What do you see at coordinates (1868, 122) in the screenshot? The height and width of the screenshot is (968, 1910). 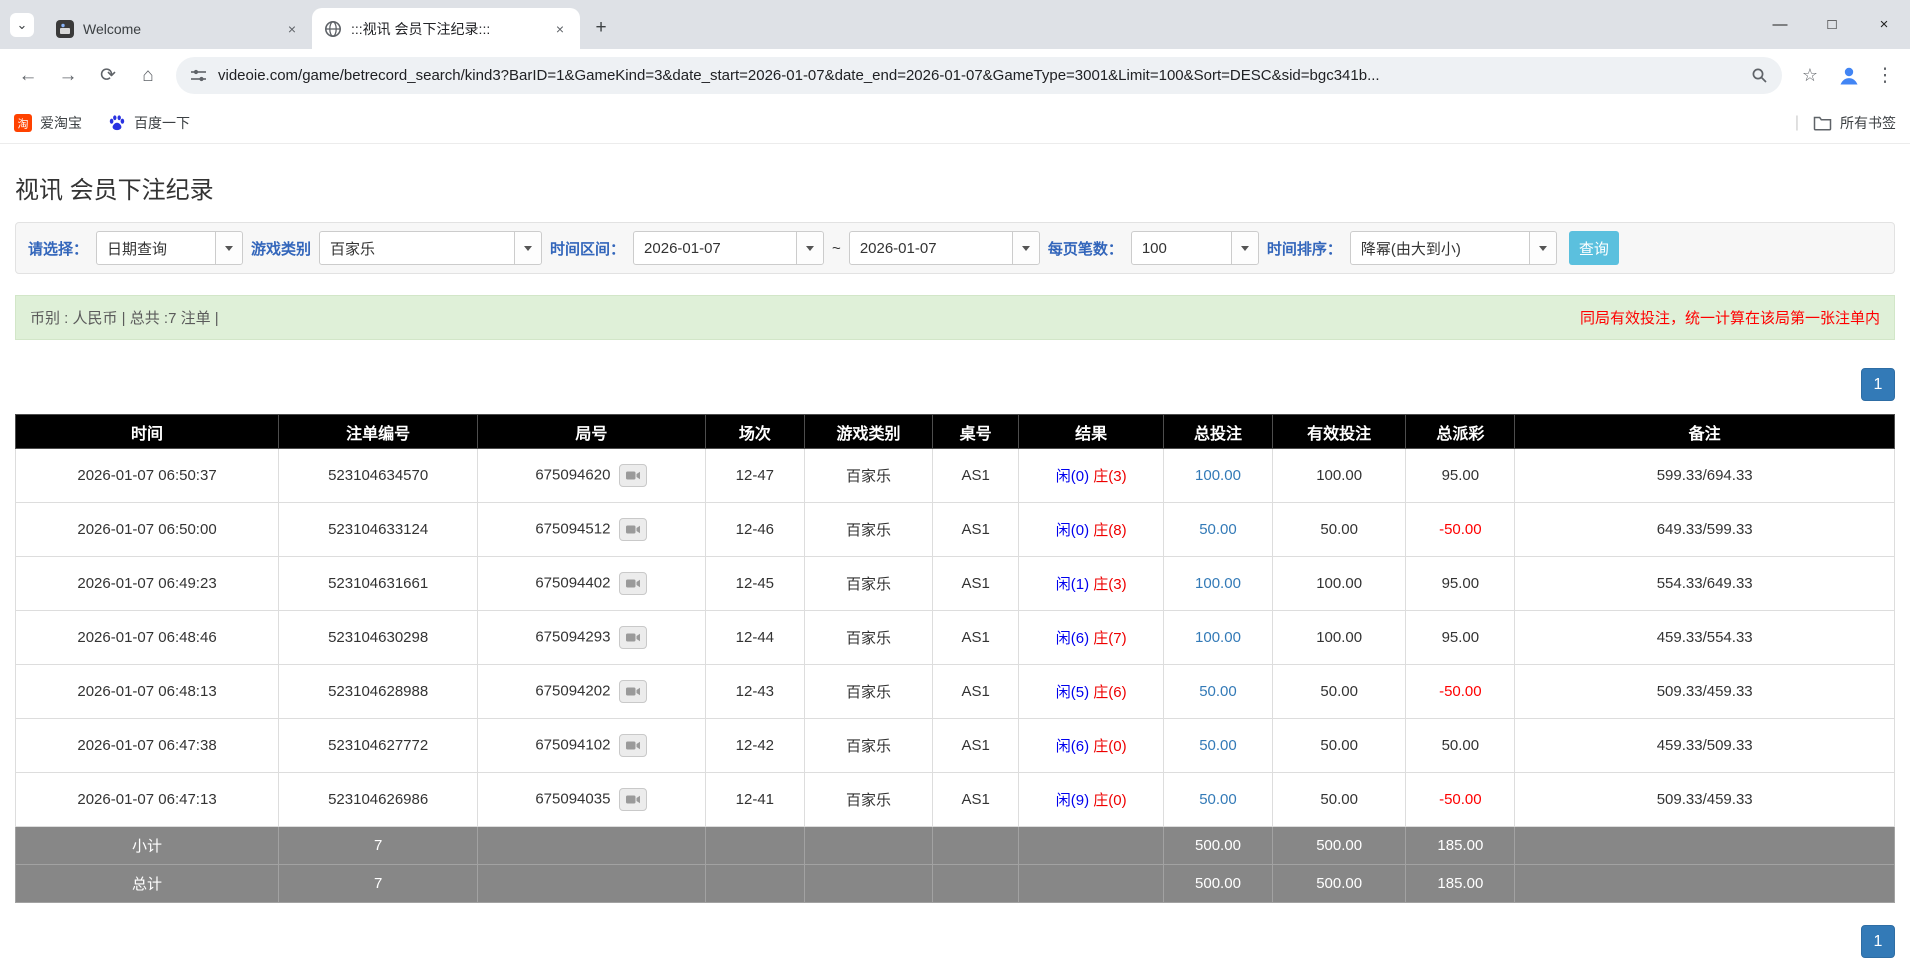 I see `all-bookmarks-label: 所有书签` at bounding box center [1868, 122].